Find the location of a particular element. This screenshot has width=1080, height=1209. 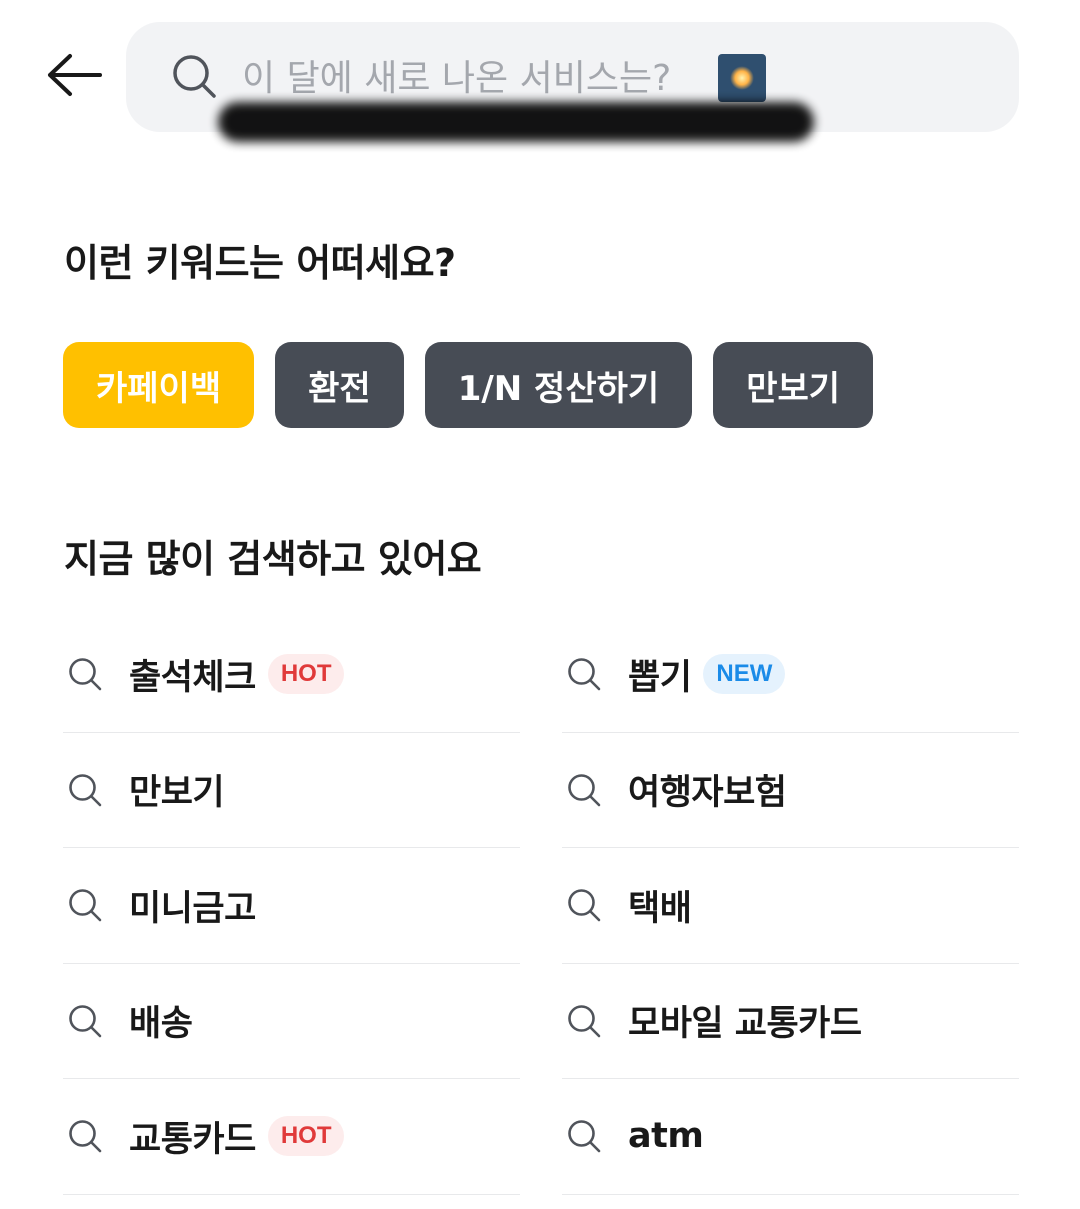

list-item: 교통카드 HOT is located at coordinates (291, 1137).